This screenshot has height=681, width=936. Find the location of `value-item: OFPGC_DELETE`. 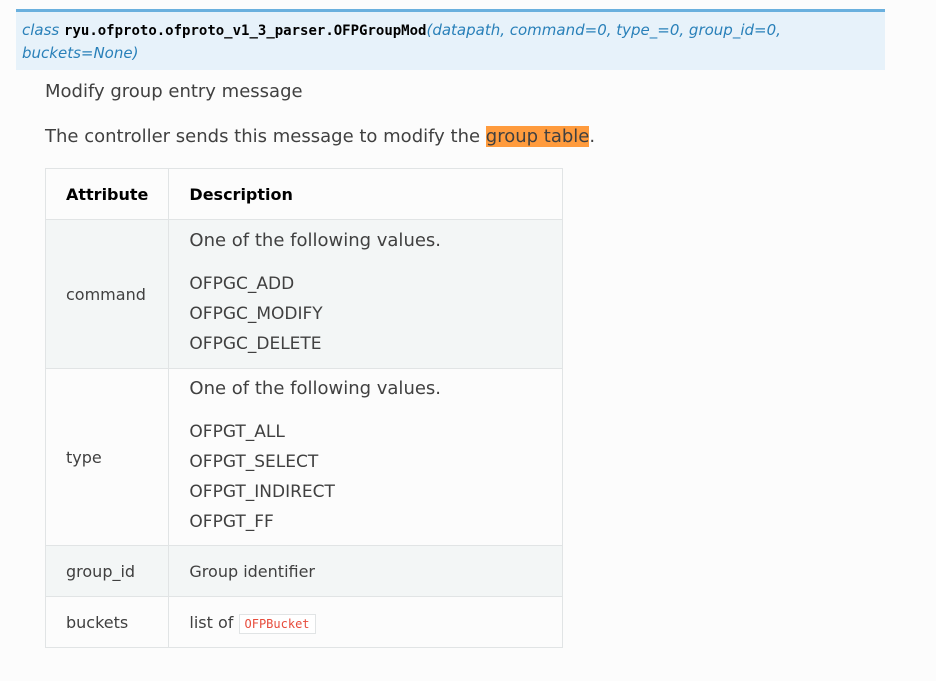

value-item: OFPGC_DELETE is located at coordinates (255, 344).